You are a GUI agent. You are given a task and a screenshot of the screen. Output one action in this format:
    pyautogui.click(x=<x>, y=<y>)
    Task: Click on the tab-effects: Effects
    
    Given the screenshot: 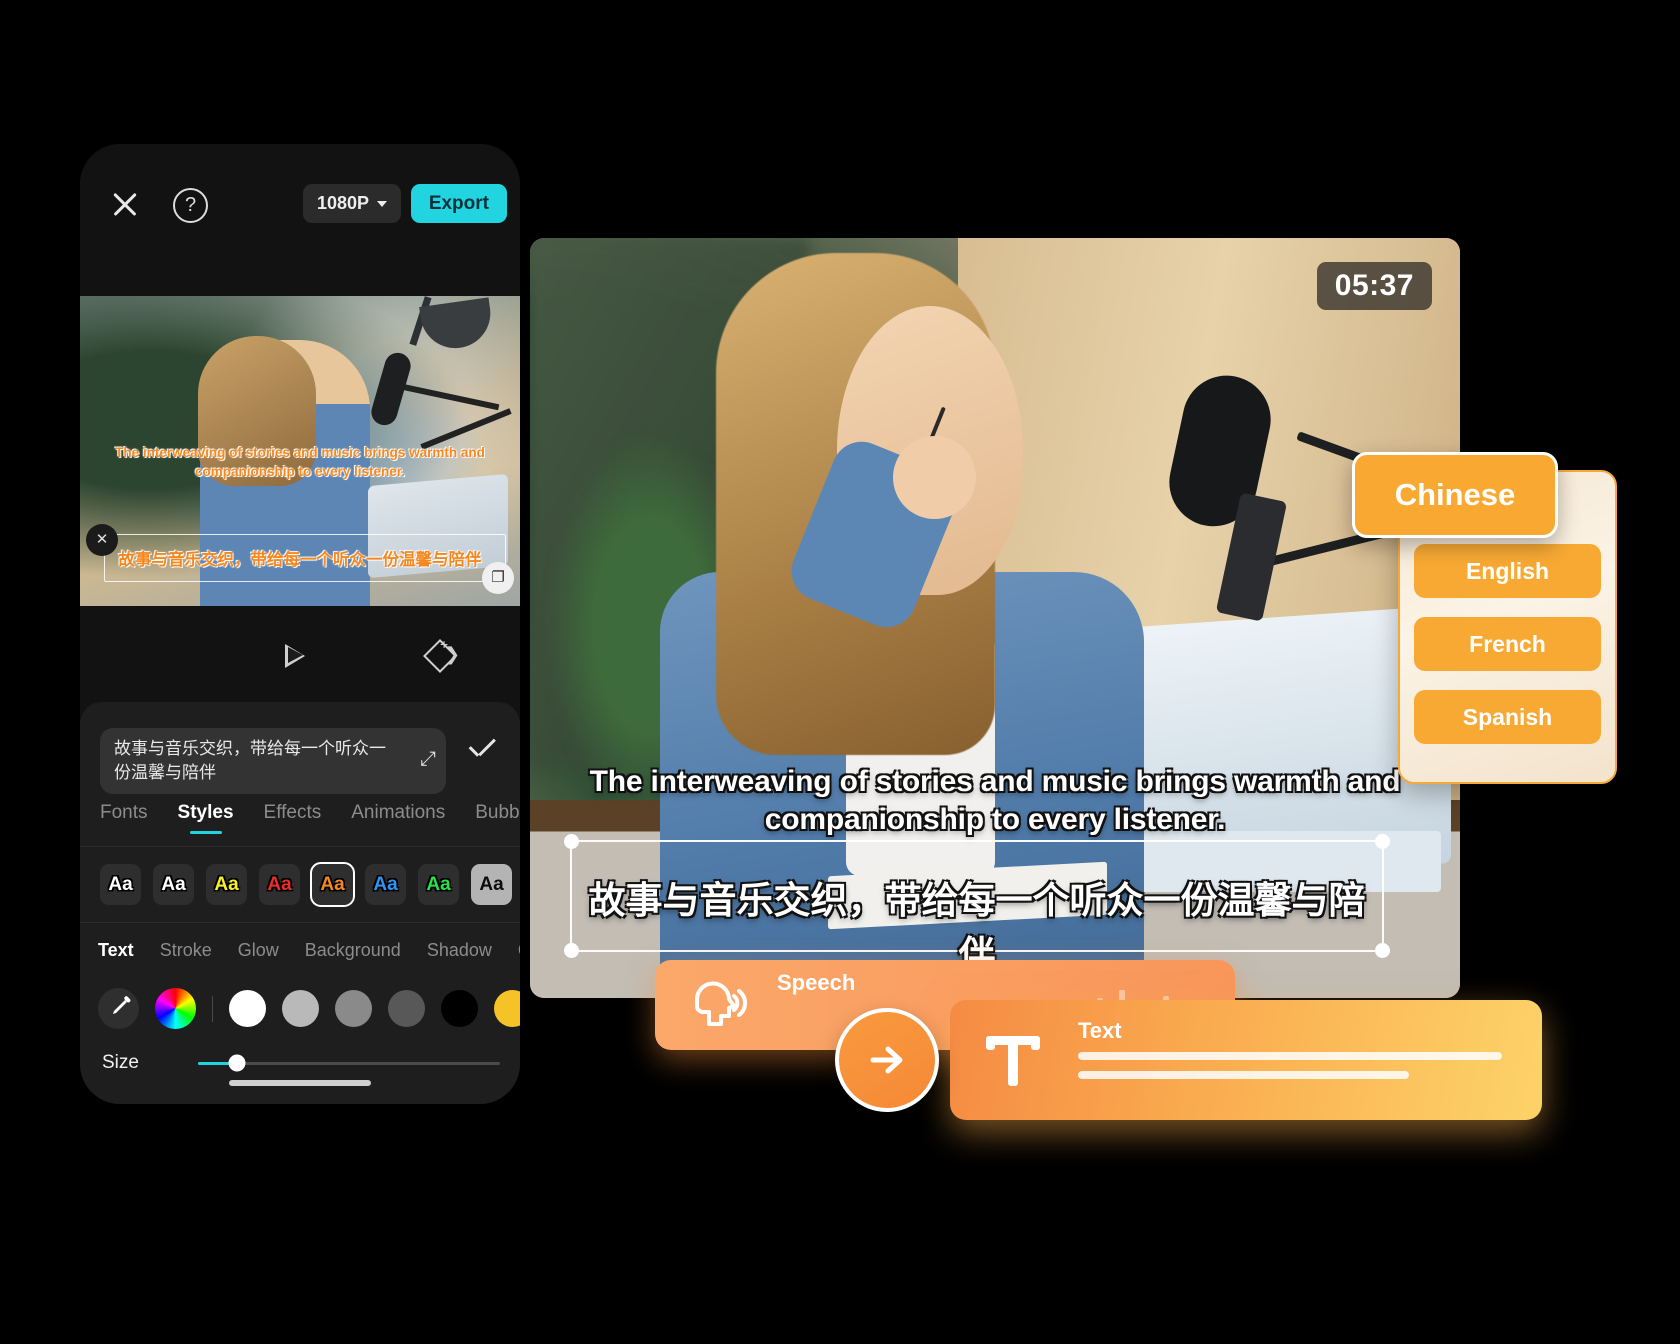 What is the action you would take?
    pyautogui.click(x=293, y=818)
    